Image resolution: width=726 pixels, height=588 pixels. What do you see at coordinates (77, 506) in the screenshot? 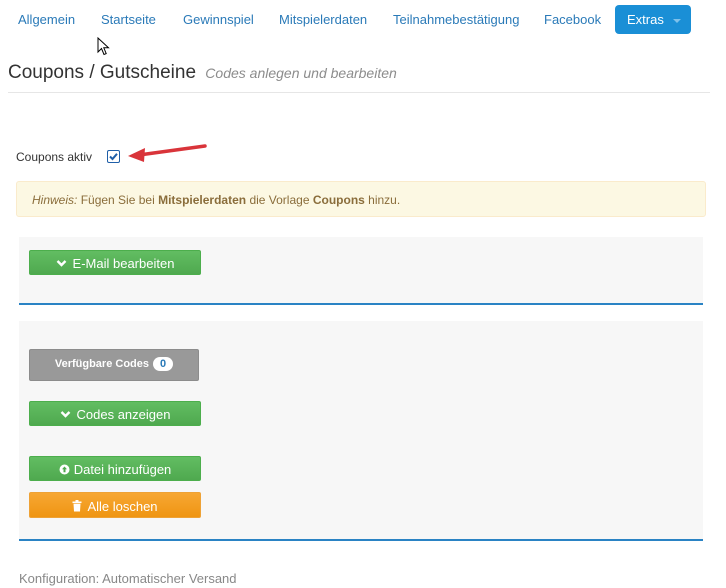
I see `trash-icon` at bounding box center [77, 506].